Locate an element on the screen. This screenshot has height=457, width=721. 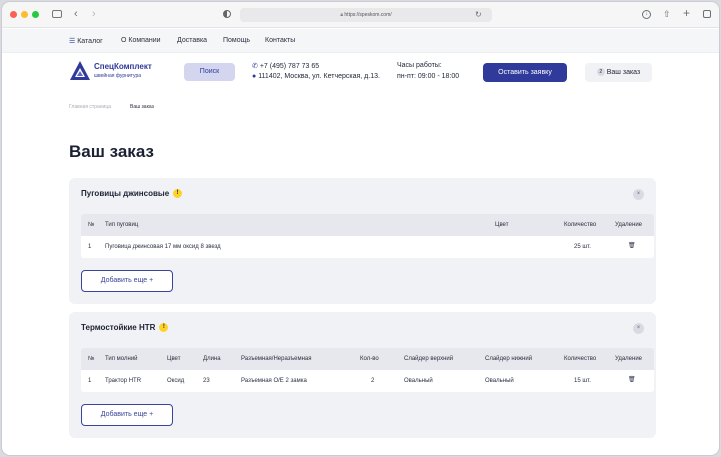
minimize-window-icon is located at coordinates (24, 14).